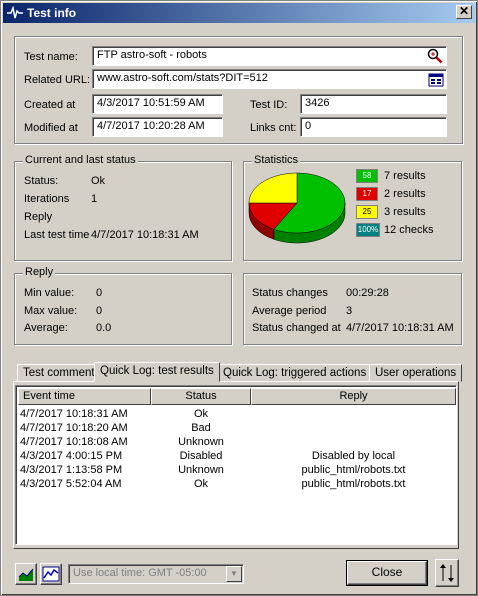 The width and height of the screenshot is (478, 596). I want to click on test-id-label: Test ID:, so click(269, 105).